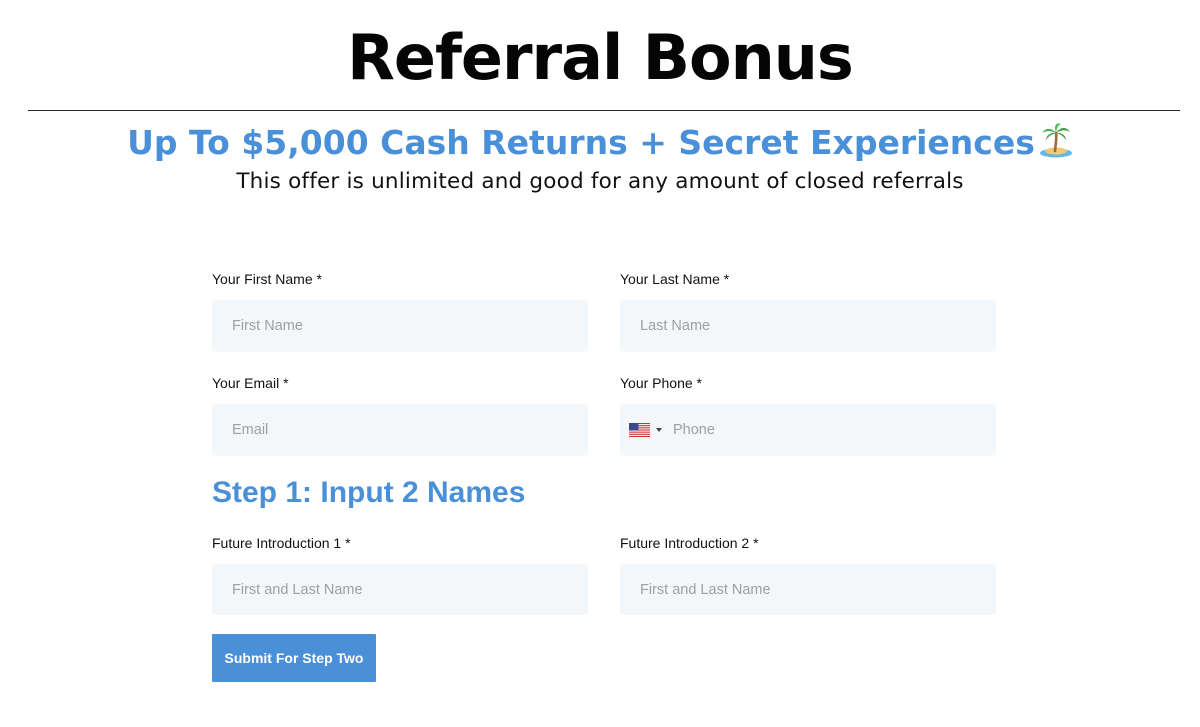  What do you see at coordinates (369, 492) in the screenshot?
I see `step-title: Step 1: Input 2 Names` at bounding box center [369, 492].